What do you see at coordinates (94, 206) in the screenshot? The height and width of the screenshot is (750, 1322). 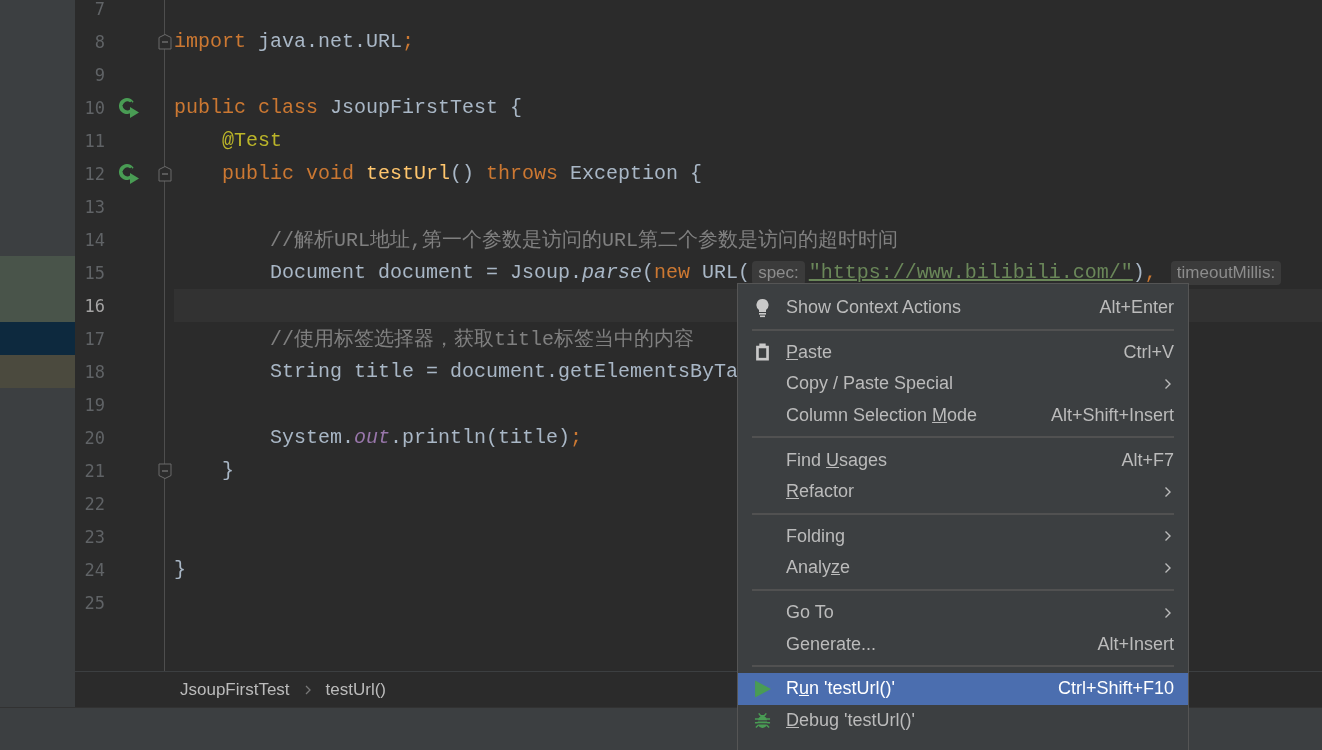 I see `line-number: 13` at bounding box center [94, 206].